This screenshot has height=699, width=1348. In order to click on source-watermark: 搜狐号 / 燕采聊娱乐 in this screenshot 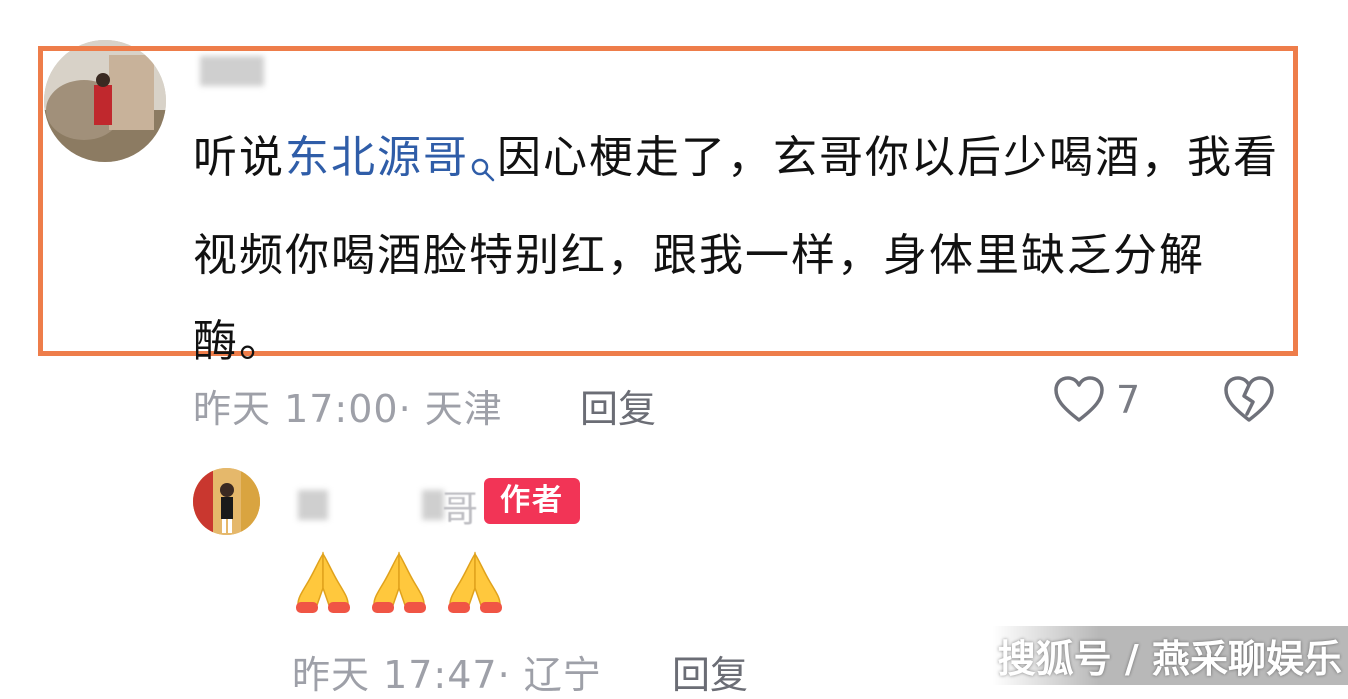, I will do `click(1169, 655)`.